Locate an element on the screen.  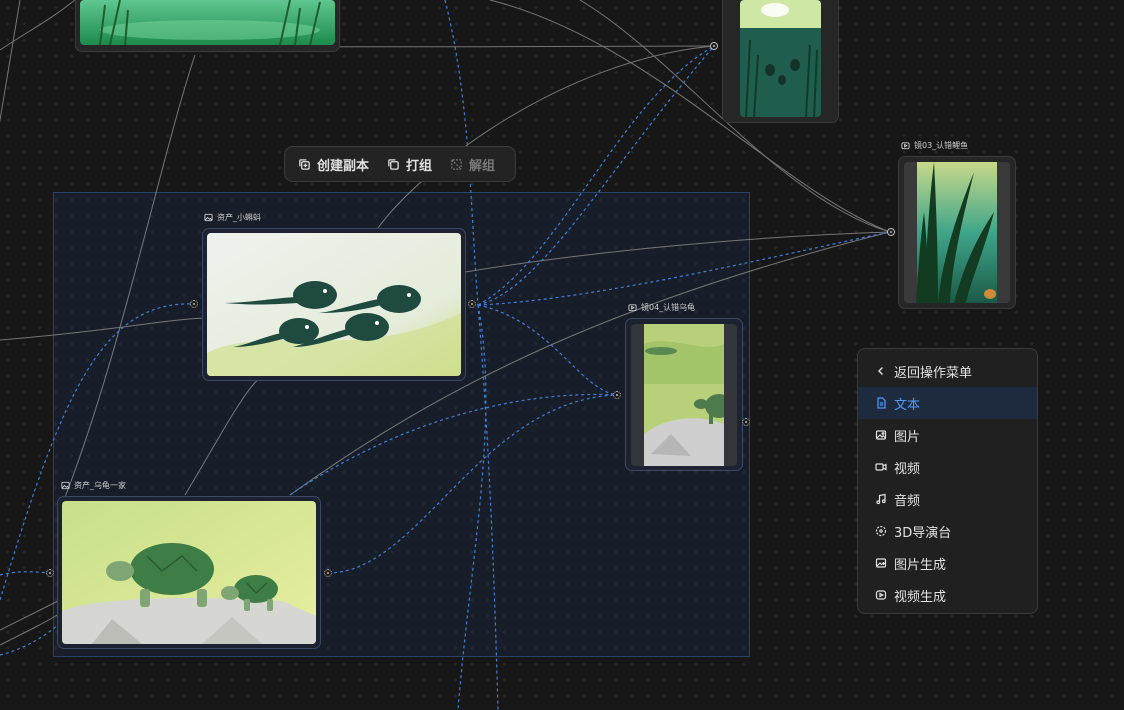
pond-thumbnail is located at coordinates (207, 22).